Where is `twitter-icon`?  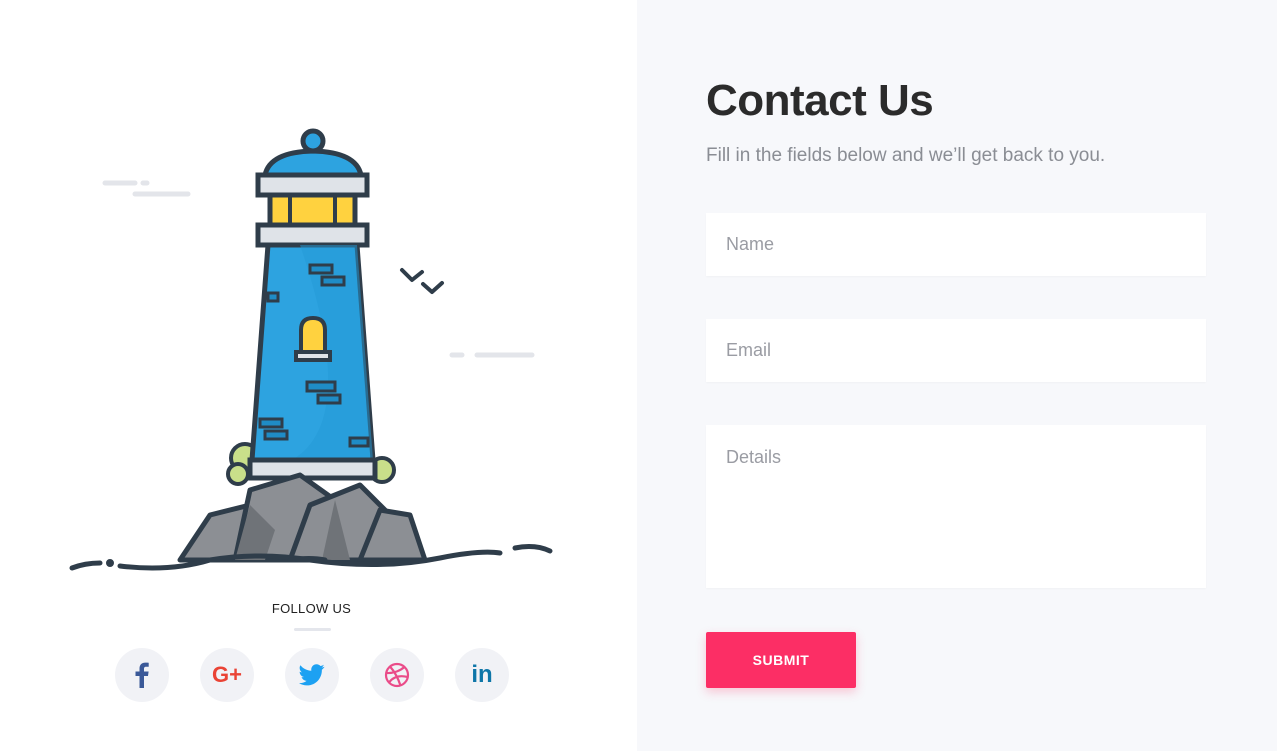
twitter-icon is located at coordinates (312, 675).